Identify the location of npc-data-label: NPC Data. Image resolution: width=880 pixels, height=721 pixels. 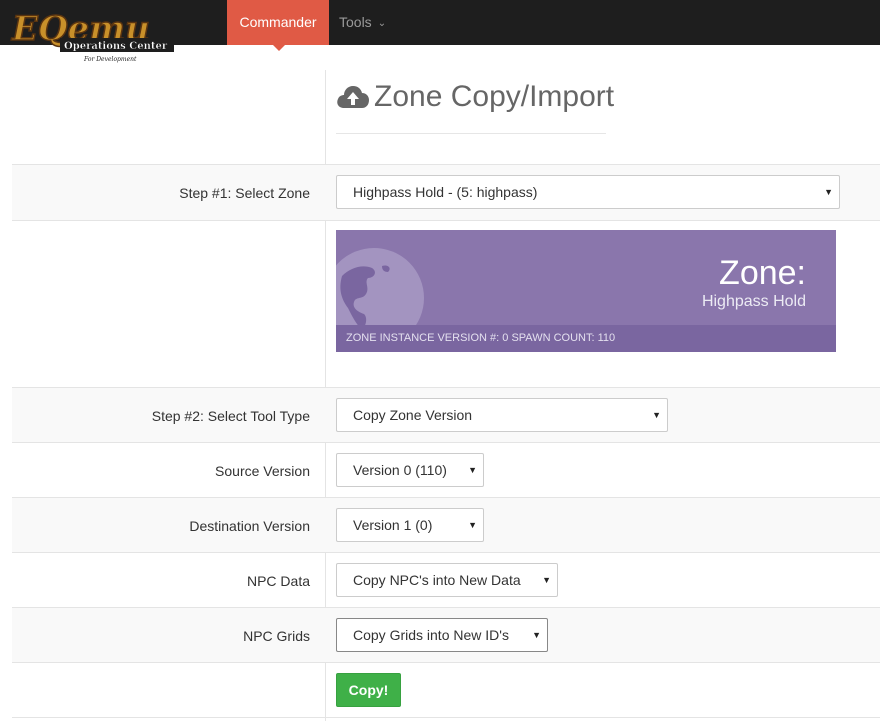
(278, 581).